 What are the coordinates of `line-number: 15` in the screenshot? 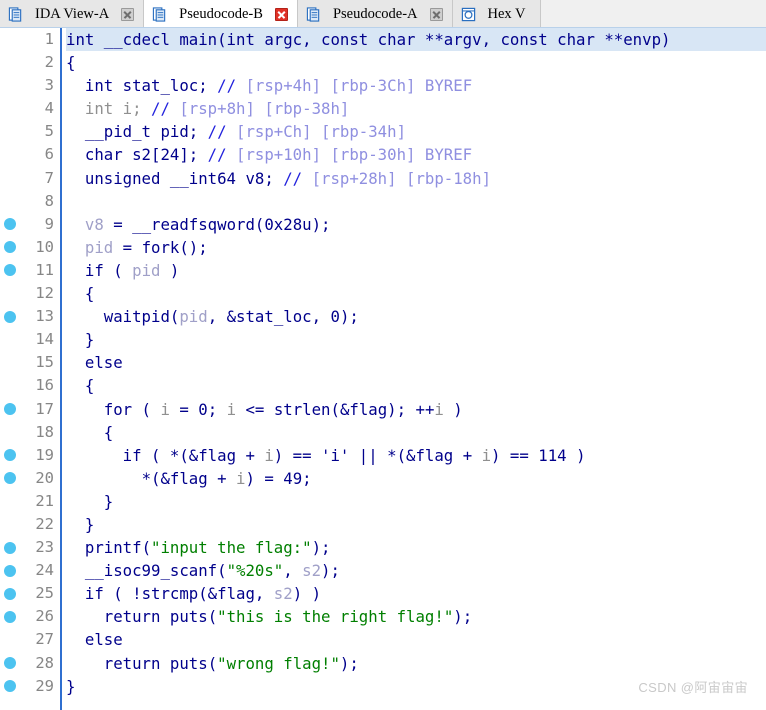 It's located at (30, 362).